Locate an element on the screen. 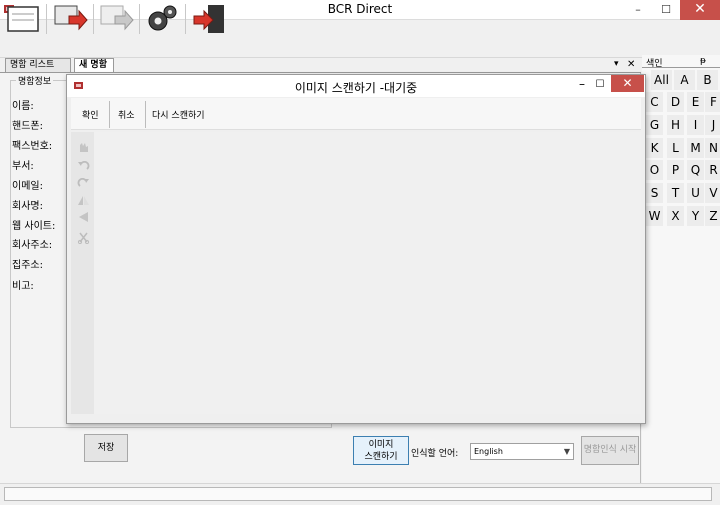 The width and height of the screenshot is (720, 505). card-info-group-title: 명함정보 is located at coordinates (35, 80).